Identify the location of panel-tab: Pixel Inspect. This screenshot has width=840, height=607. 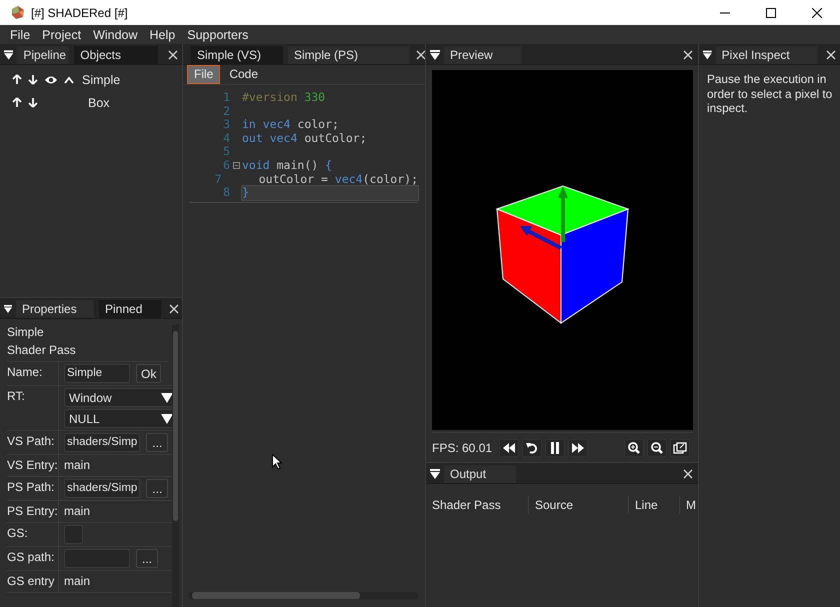
(767, 55).